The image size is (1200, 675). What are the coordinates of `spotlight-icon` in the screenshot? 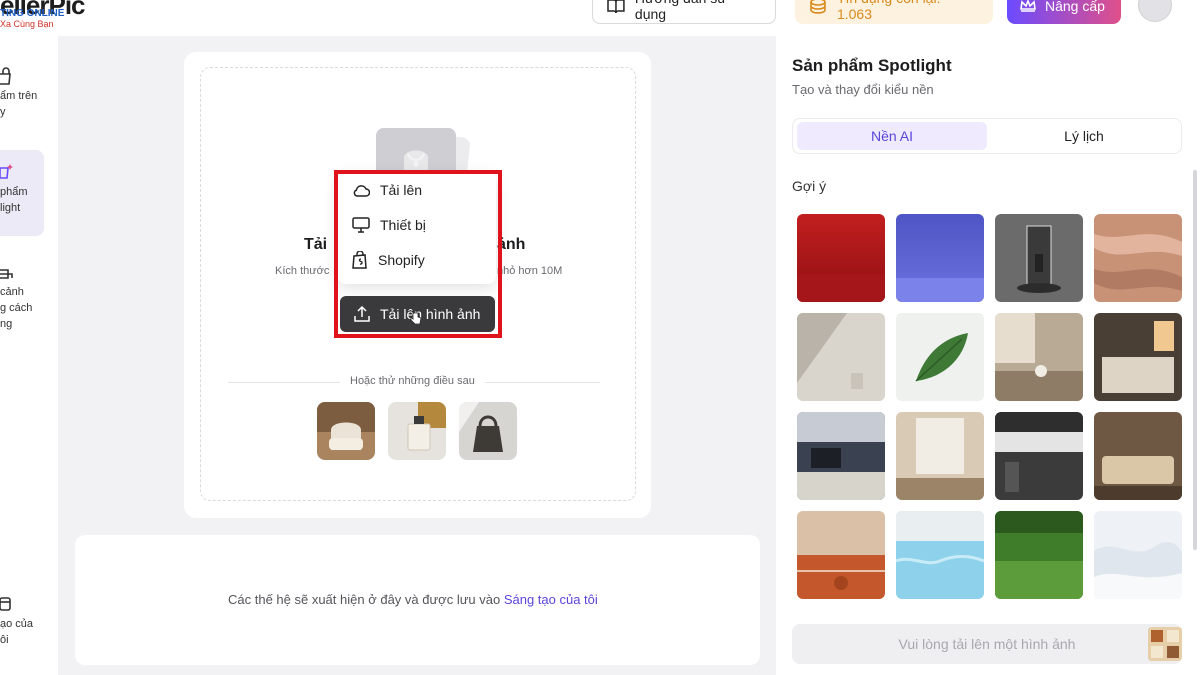 It's located at (6, 171).